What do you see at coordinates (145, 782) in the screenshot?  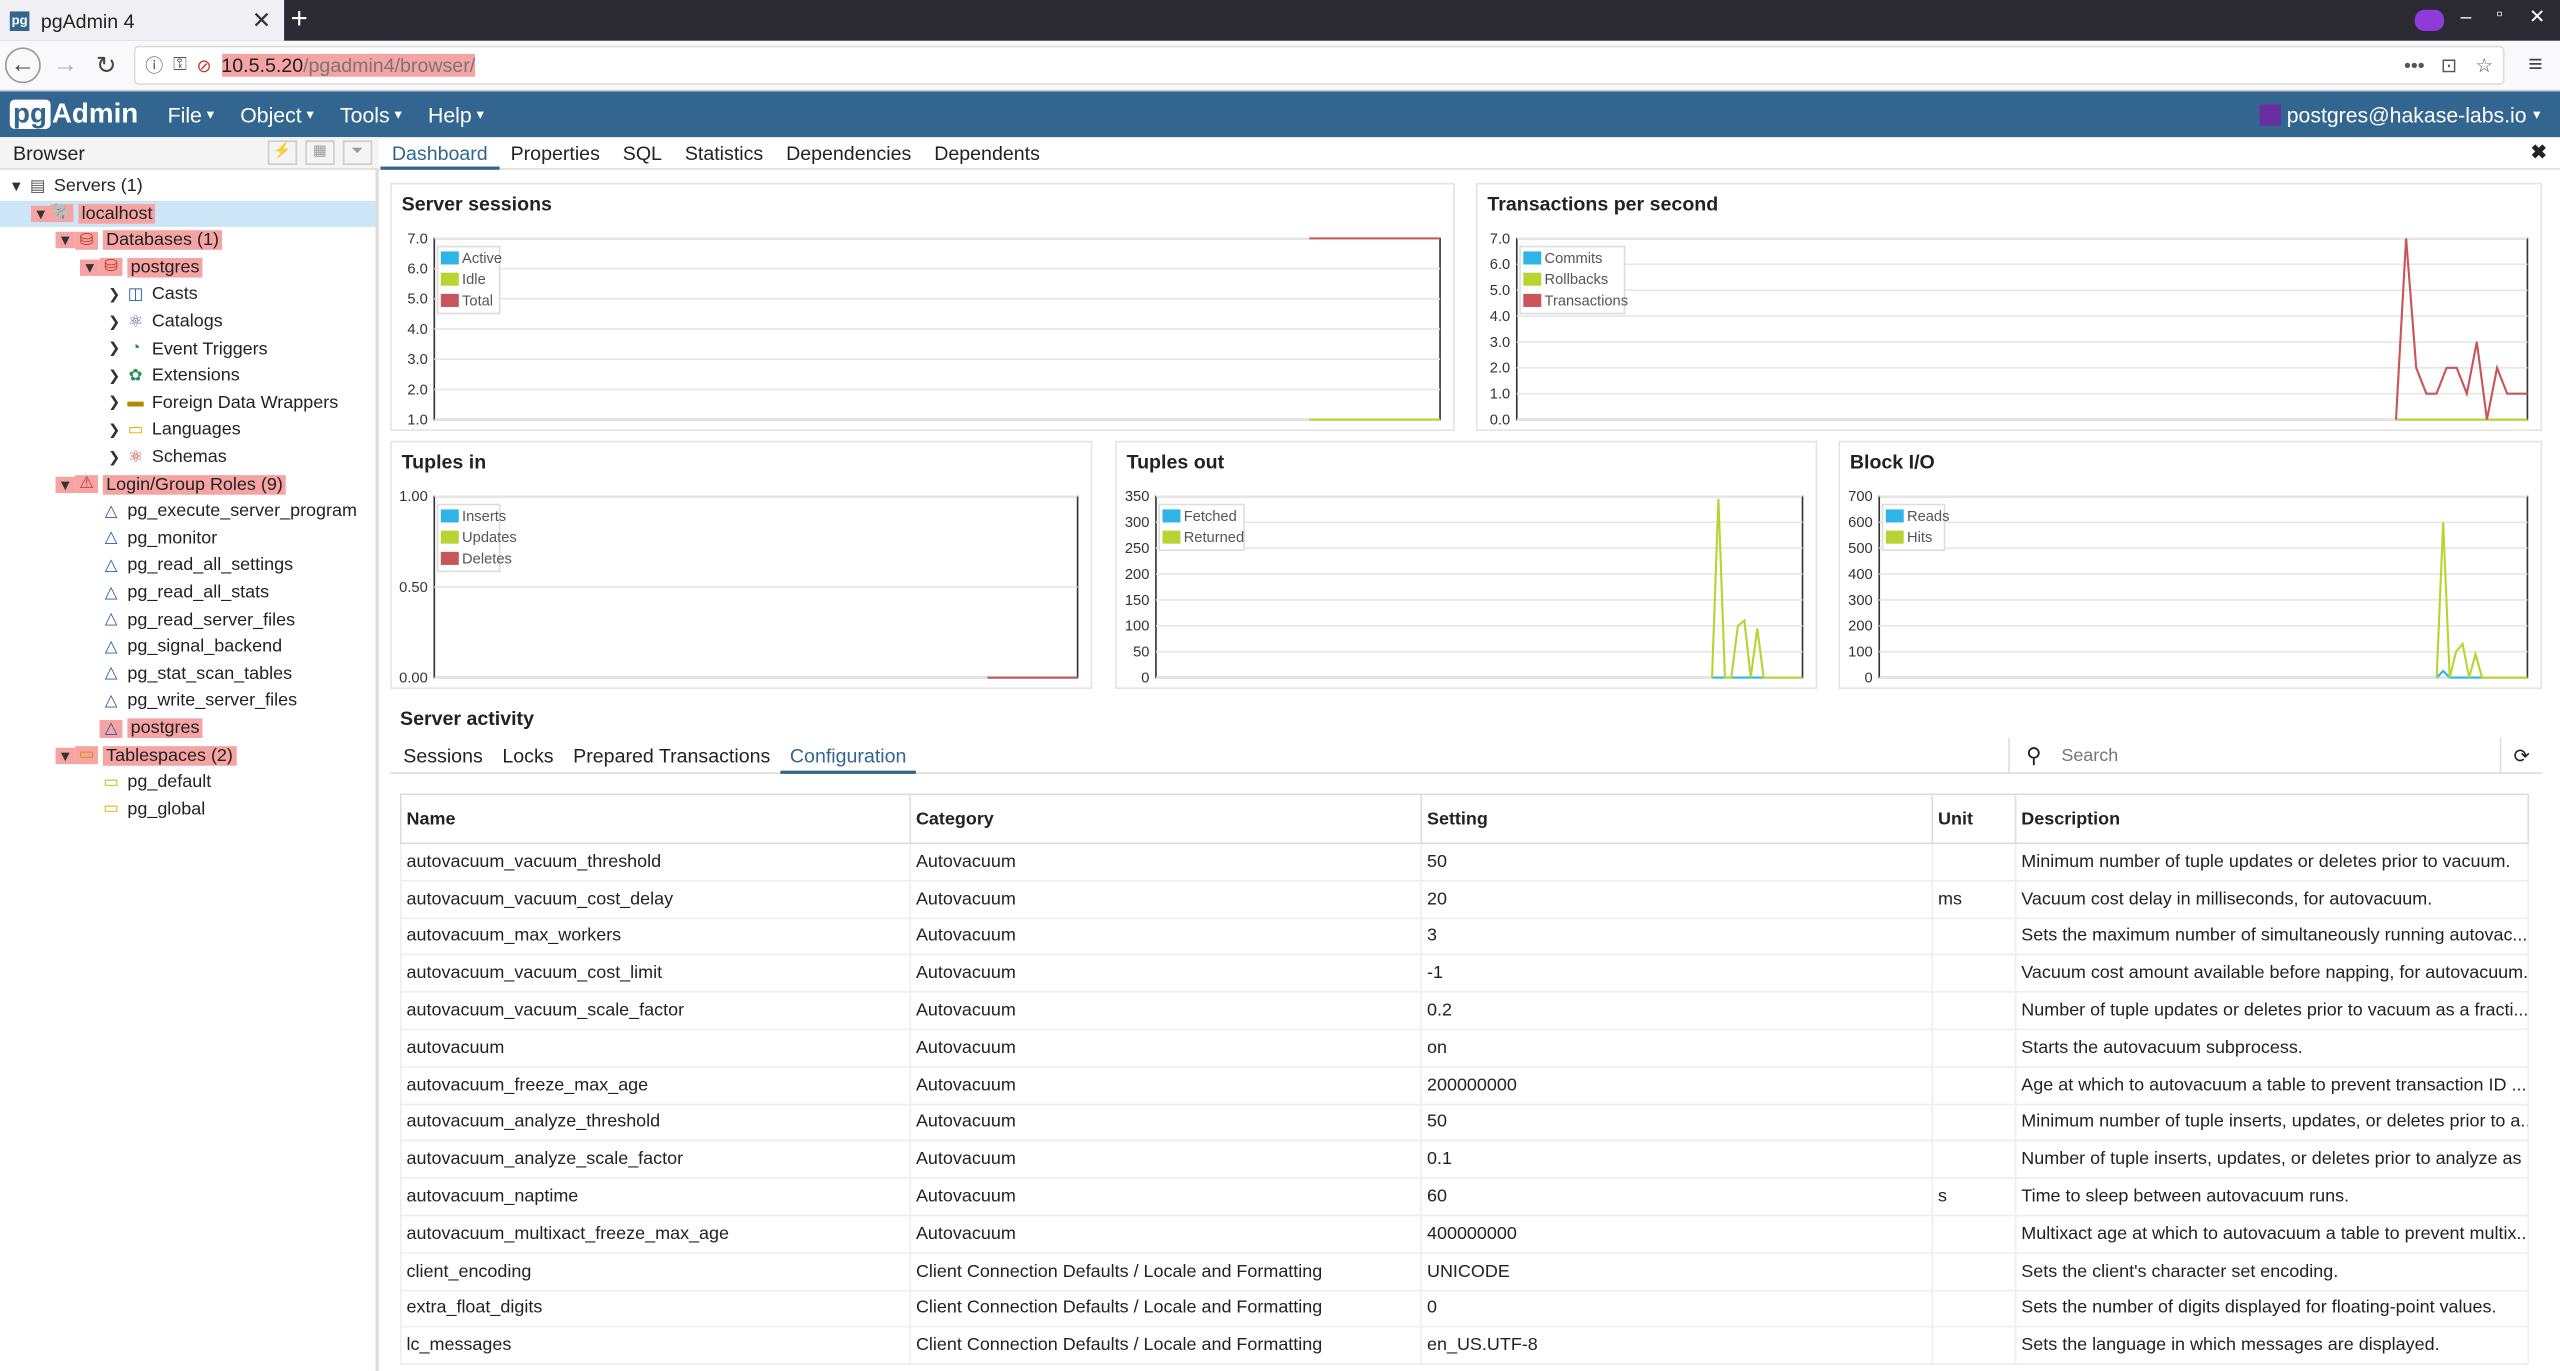 I see `tree-node: ▭ pg_default` at bounding box center [145, 782].